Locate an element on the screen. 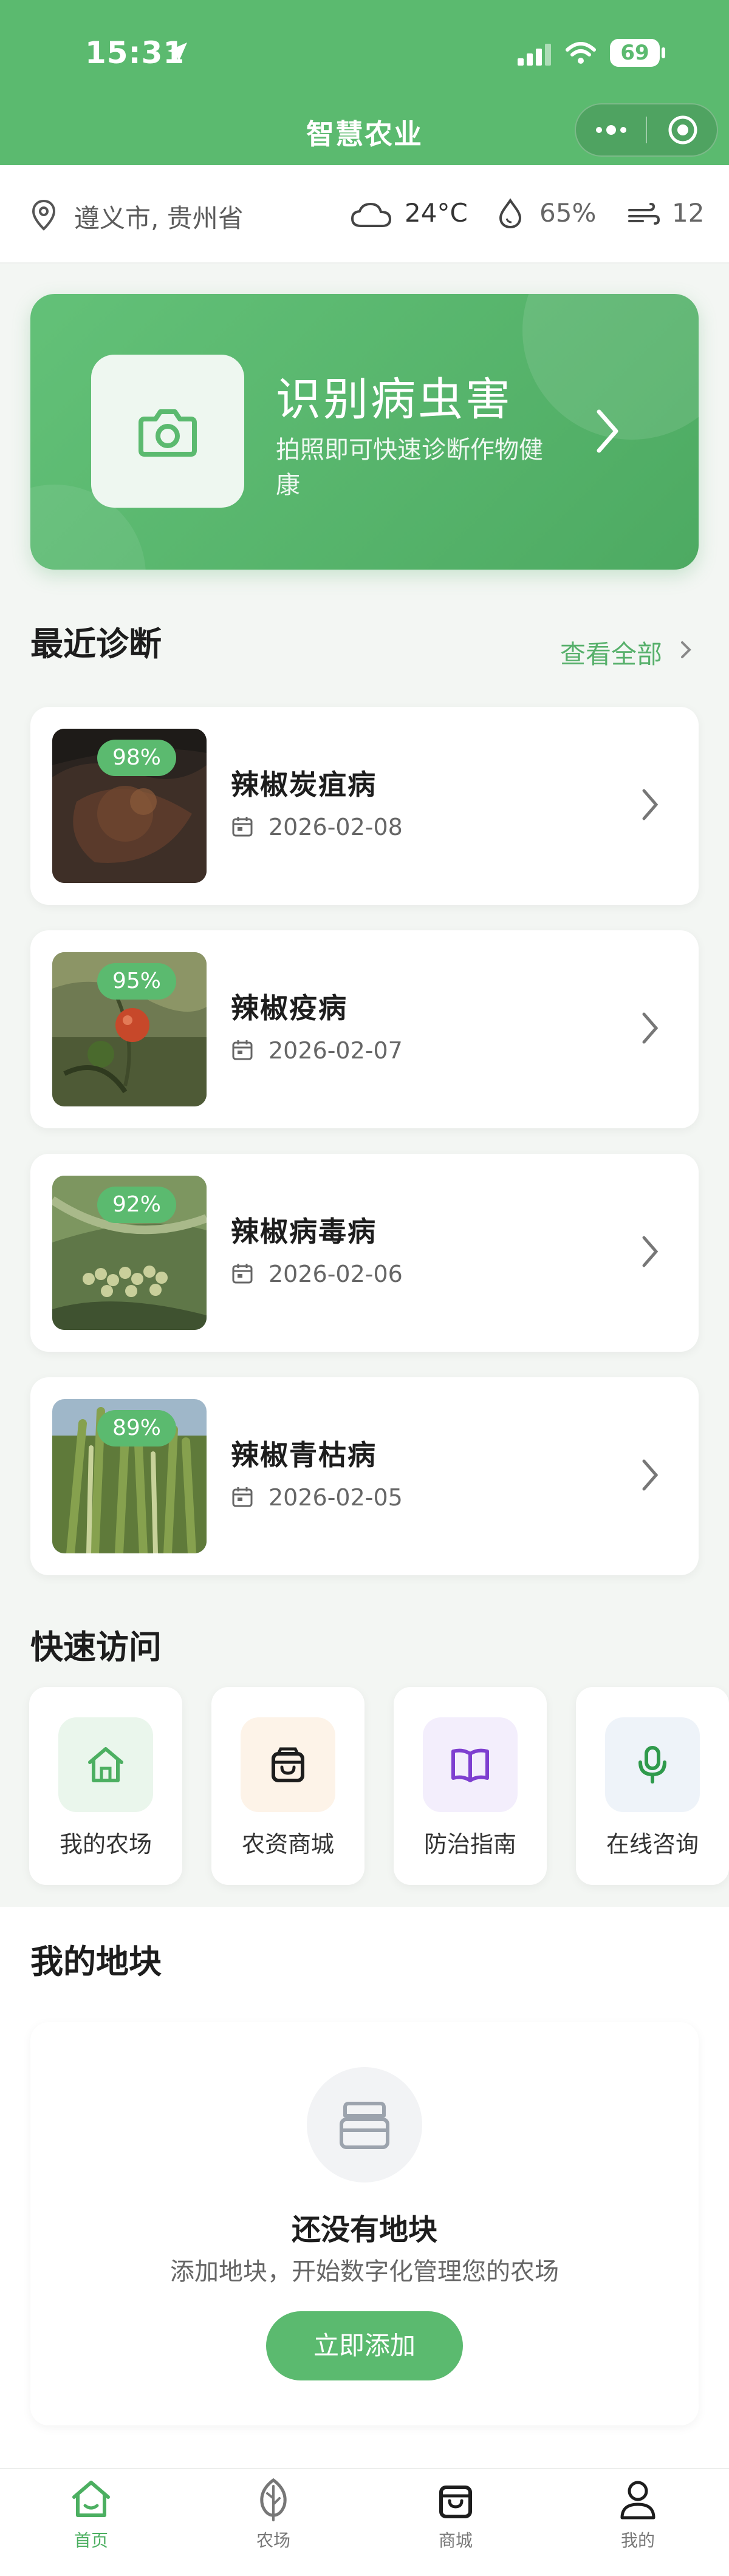 Image resolution: width=729 pixels, height=2576 pixels. quick-access-label: 在线咨询 is located at coordinates (653, 1844).